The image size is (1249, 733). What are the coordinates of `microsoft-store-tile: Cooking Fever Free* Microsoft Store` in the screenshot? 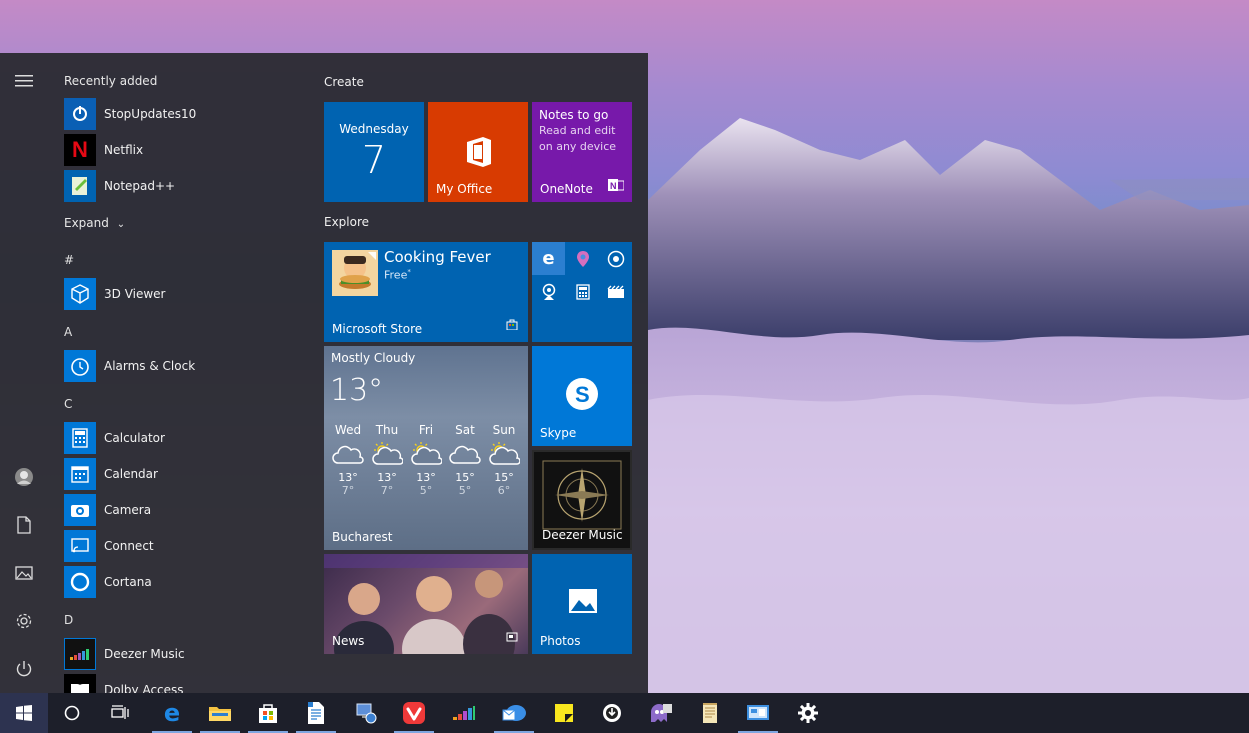 It's located at (426, 292).